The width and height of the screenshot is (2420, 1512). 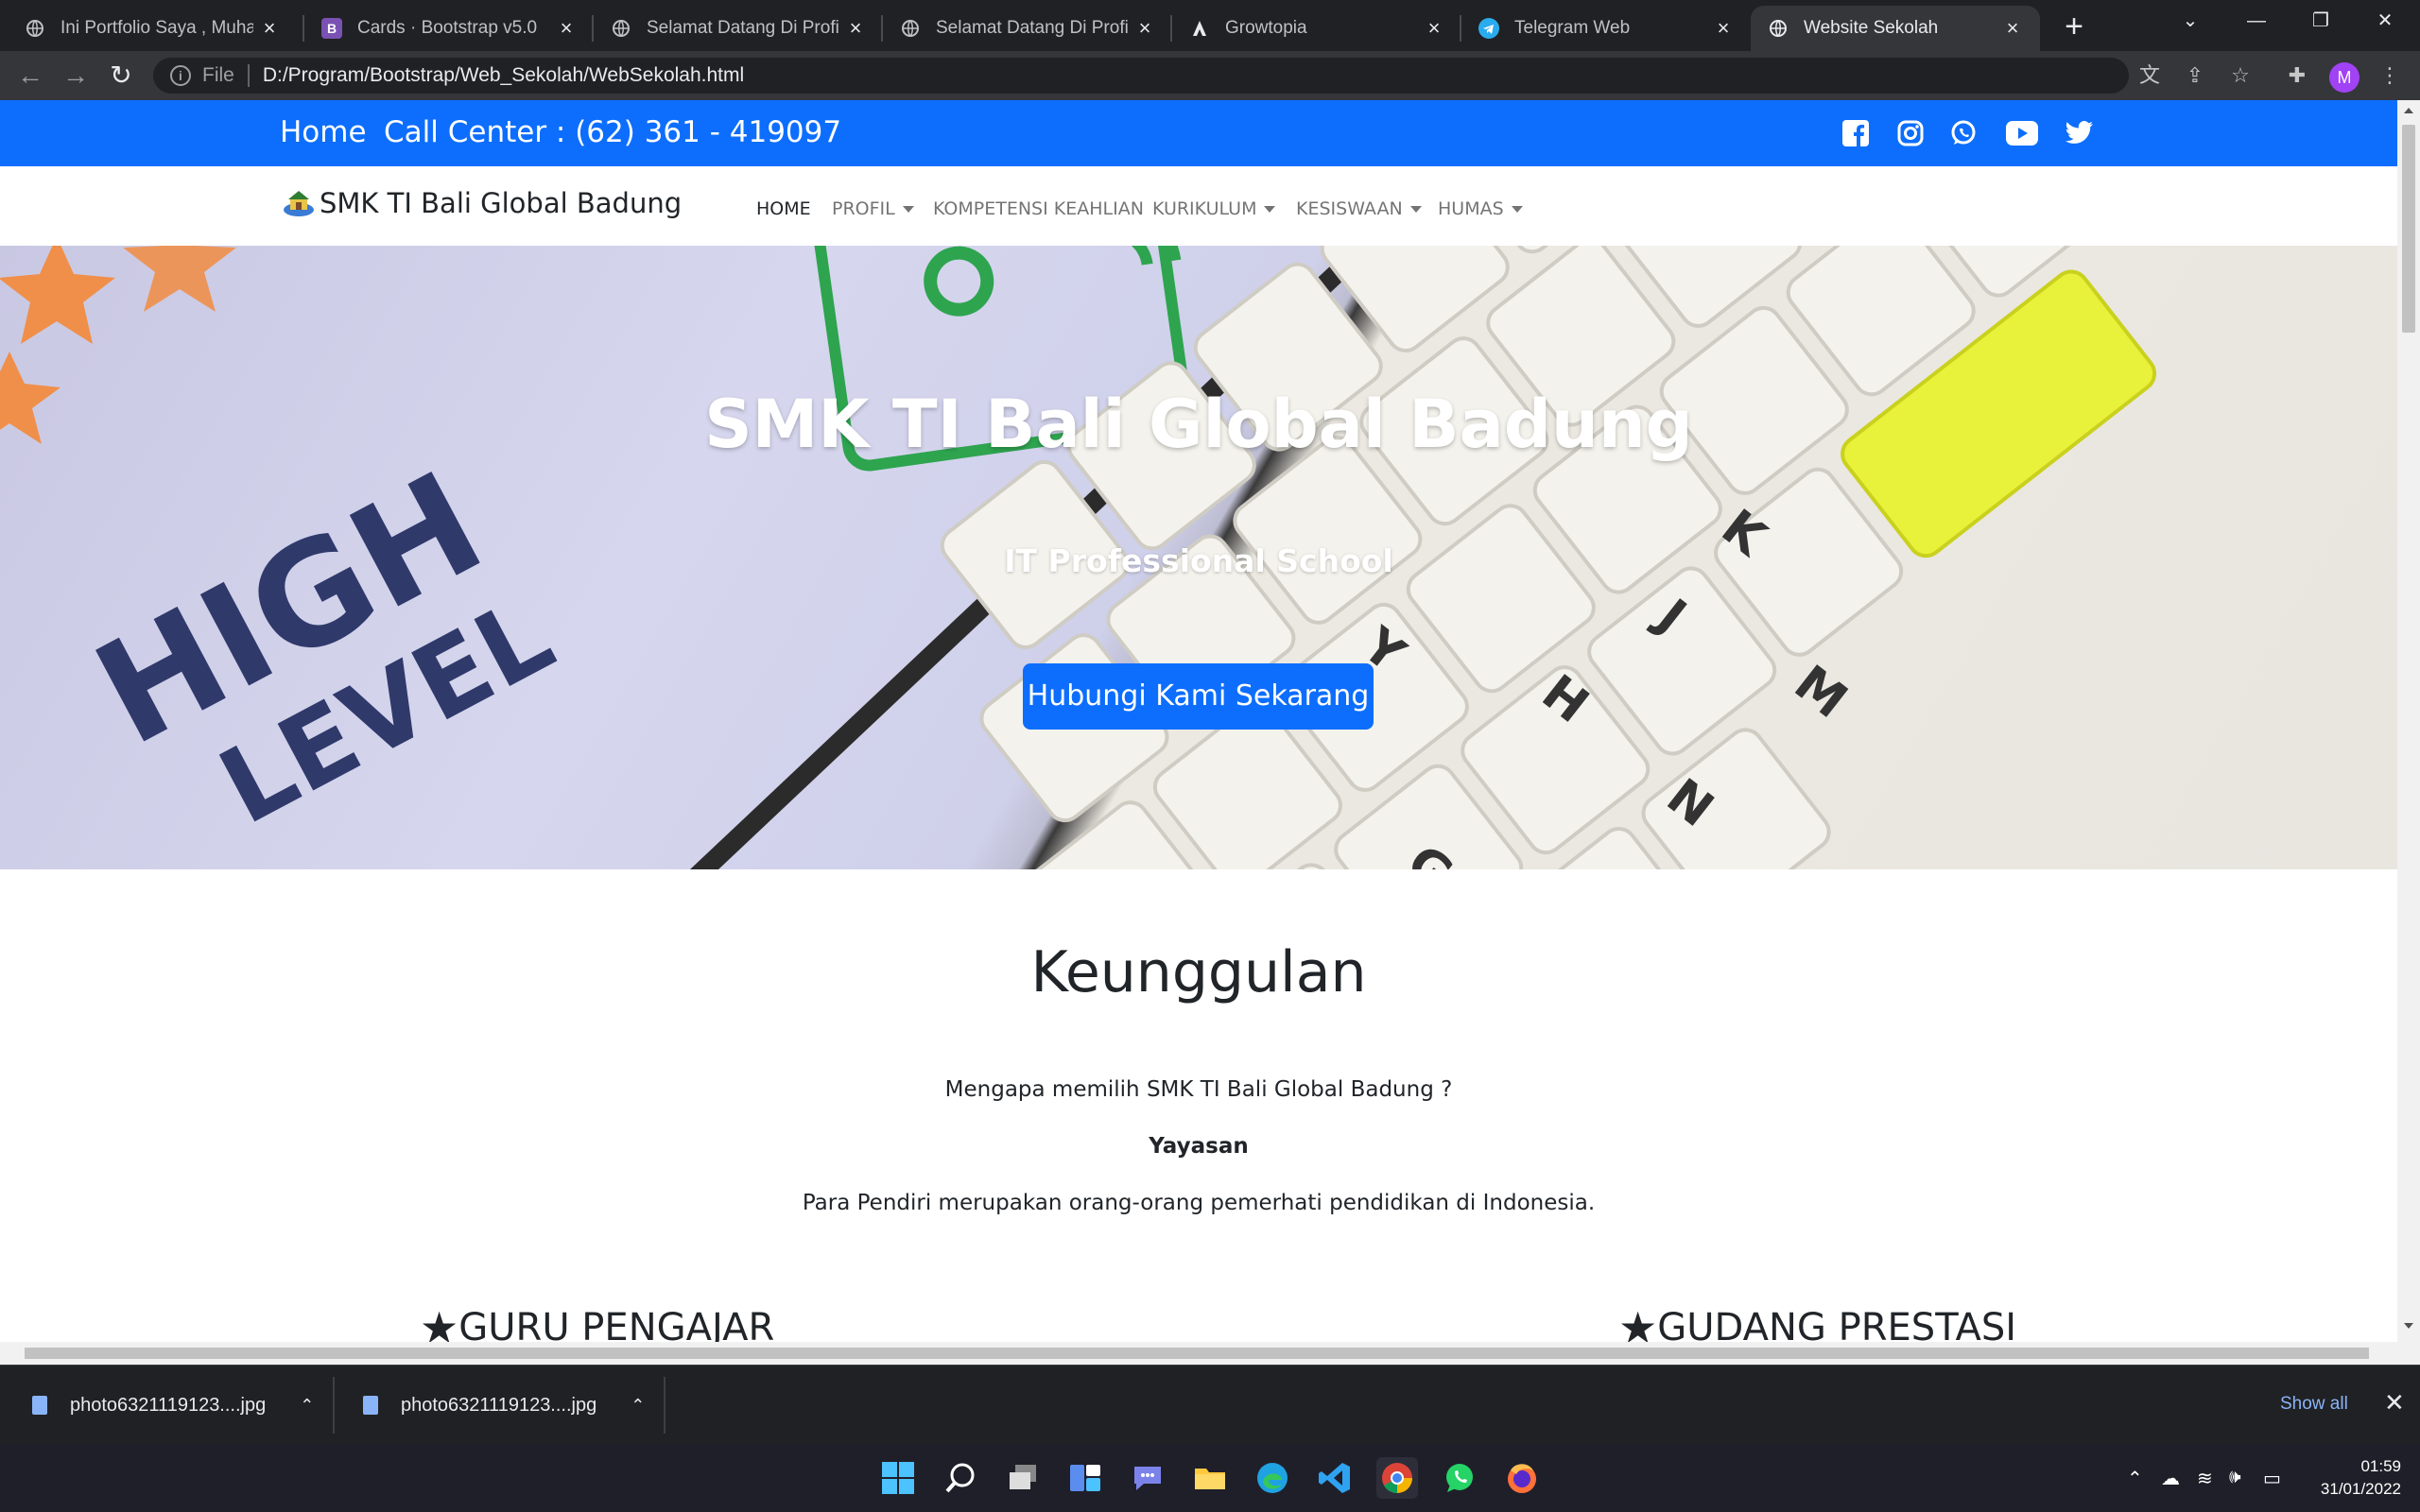 What do you see at coordinates (2022, 133) in the screenshot?
I see `youtube-icon` at bounding box center [2022, 133].